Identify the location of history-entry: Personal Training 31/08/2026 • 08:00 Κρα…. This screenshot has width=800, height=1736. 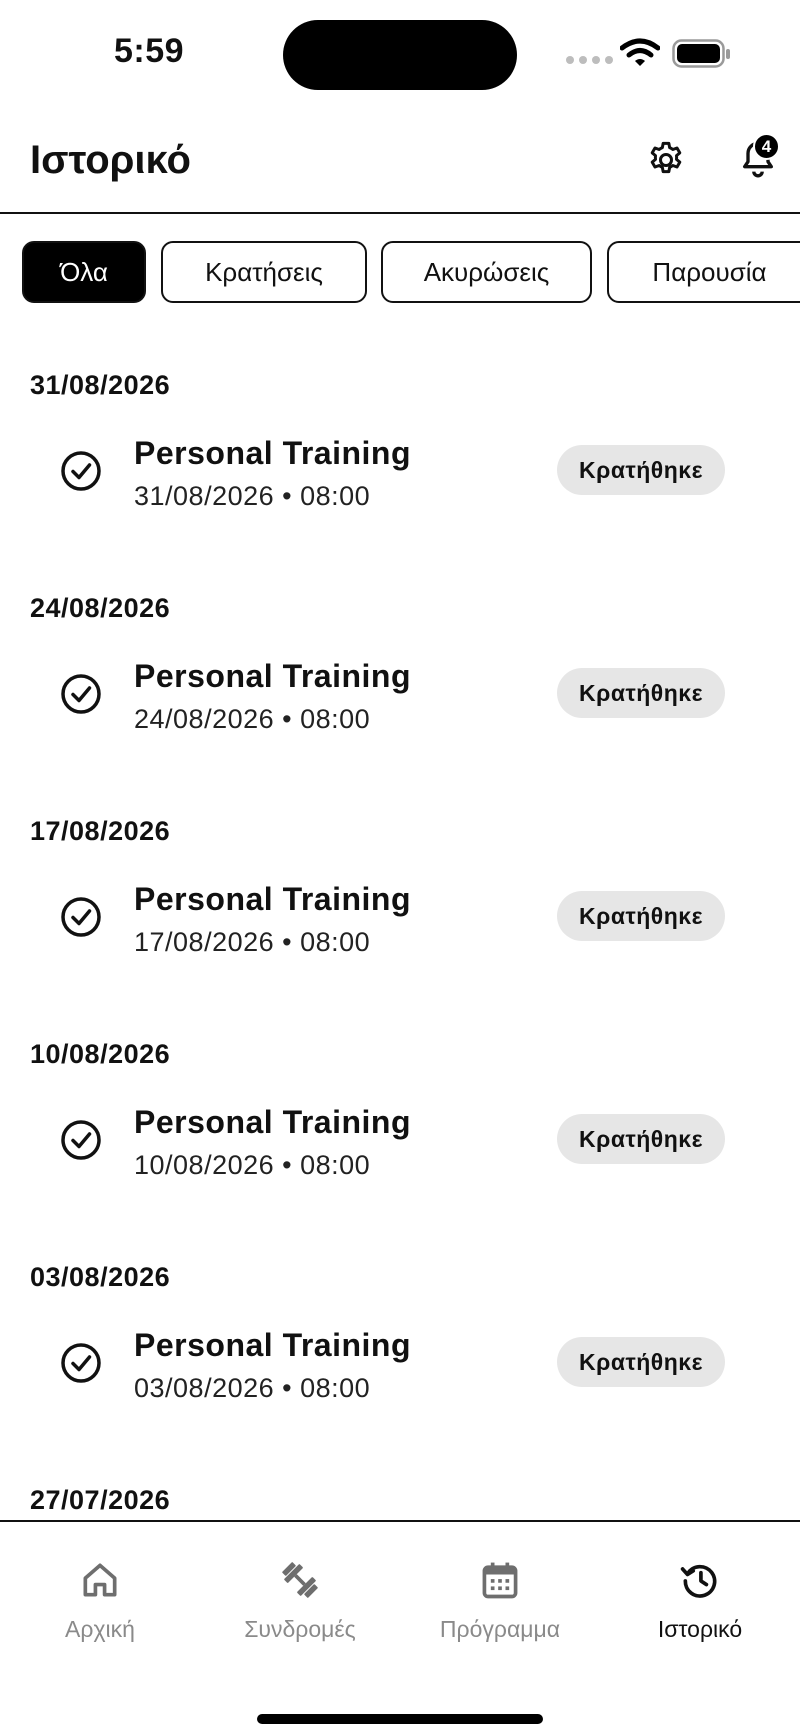
(400, 480).